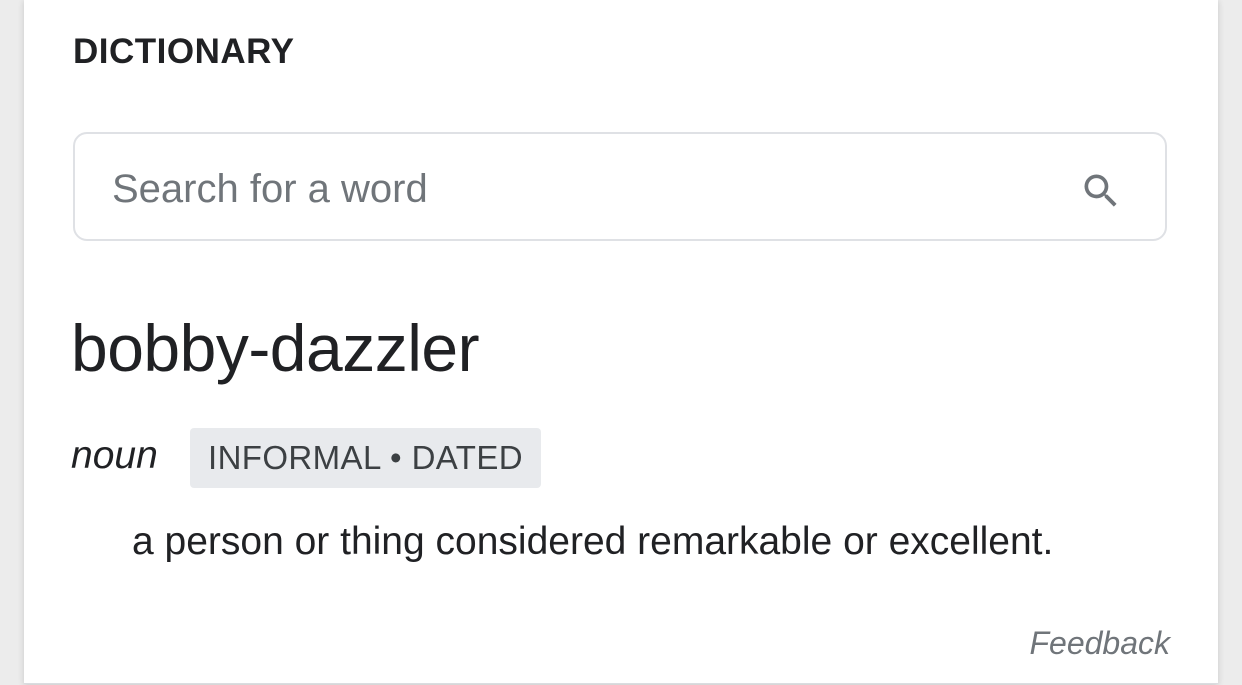 The image size is (1242, 685). What do you see at coordinates (365, 458) in the screenshot?
I see `usage-labels-badge: INFORMAL • DATED` at bounding box center [365, 458].